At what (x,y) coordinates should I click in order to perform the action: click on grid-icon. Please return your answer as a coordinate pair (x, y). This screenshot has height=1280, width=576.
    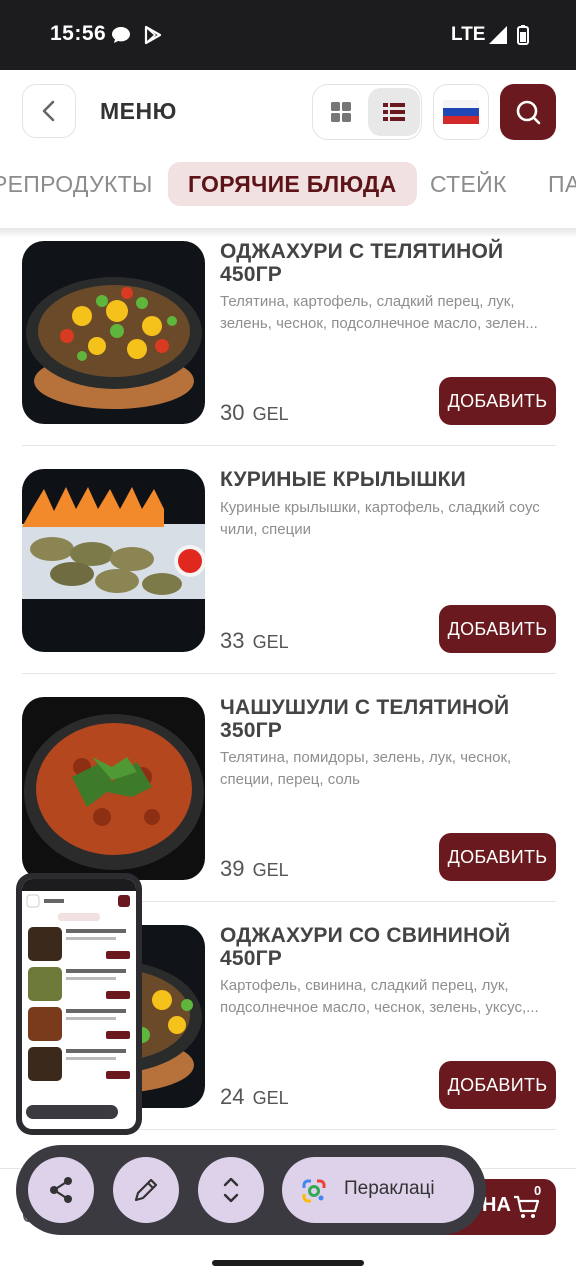
    Looking at the image, I should click on (341, 112).